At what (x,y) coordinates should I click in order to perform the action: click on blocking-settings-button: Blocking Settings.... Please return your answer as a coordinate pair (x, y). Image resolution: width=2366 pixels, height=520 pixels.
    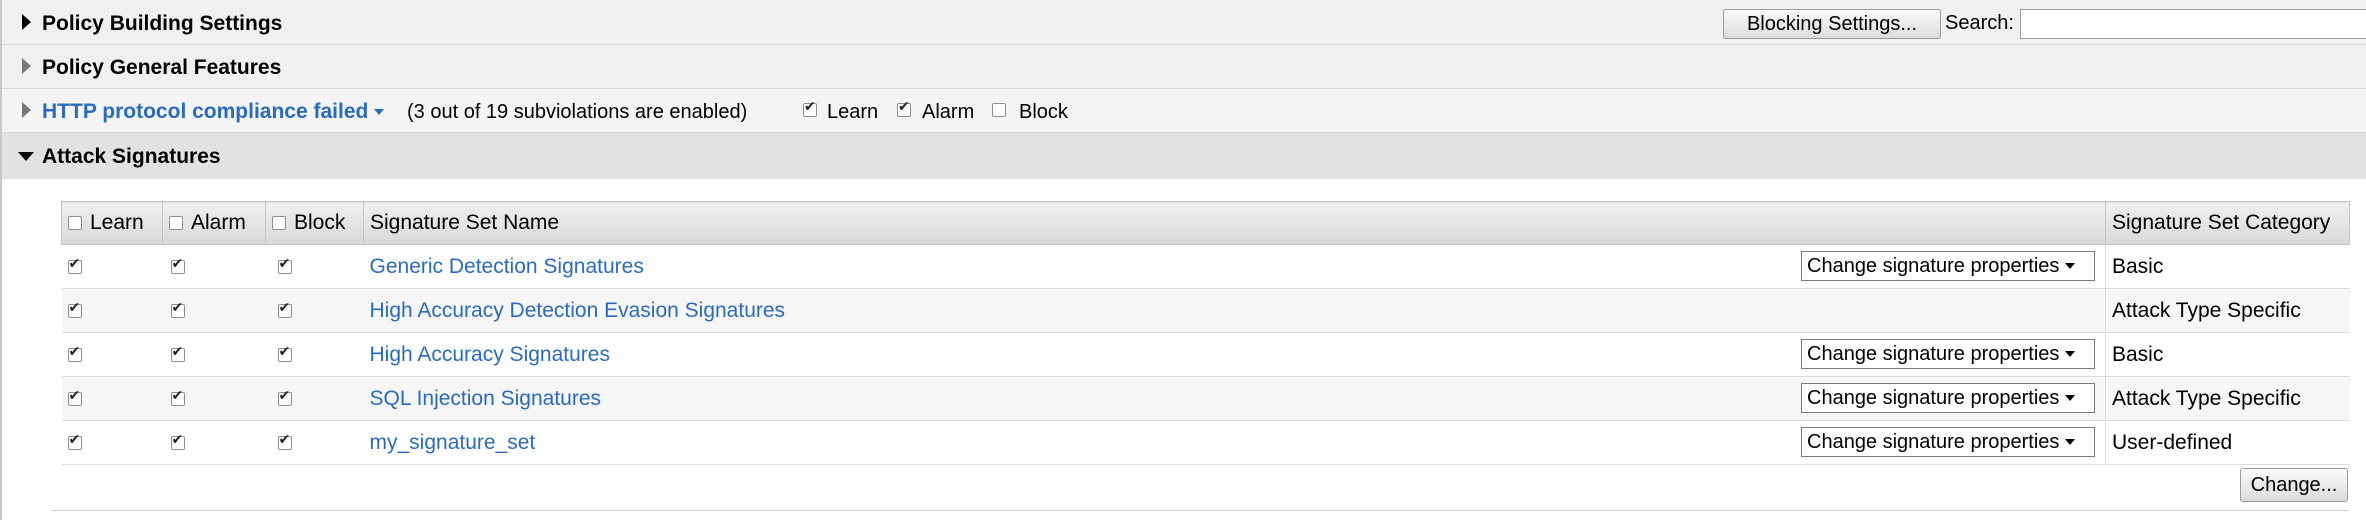
    Looking at the image, I should click on (1832, 24).